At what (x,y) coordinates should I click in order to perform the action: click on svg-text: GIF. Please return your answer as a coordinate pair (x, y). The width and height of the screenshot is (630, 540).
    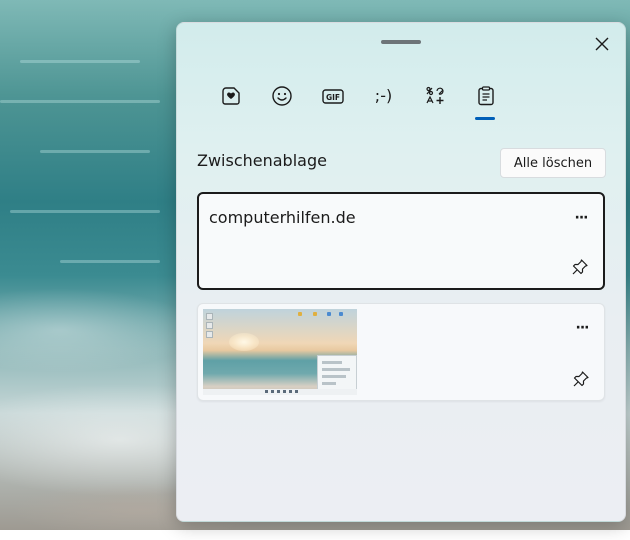
    Looking at the image, I should click on (332, 97).